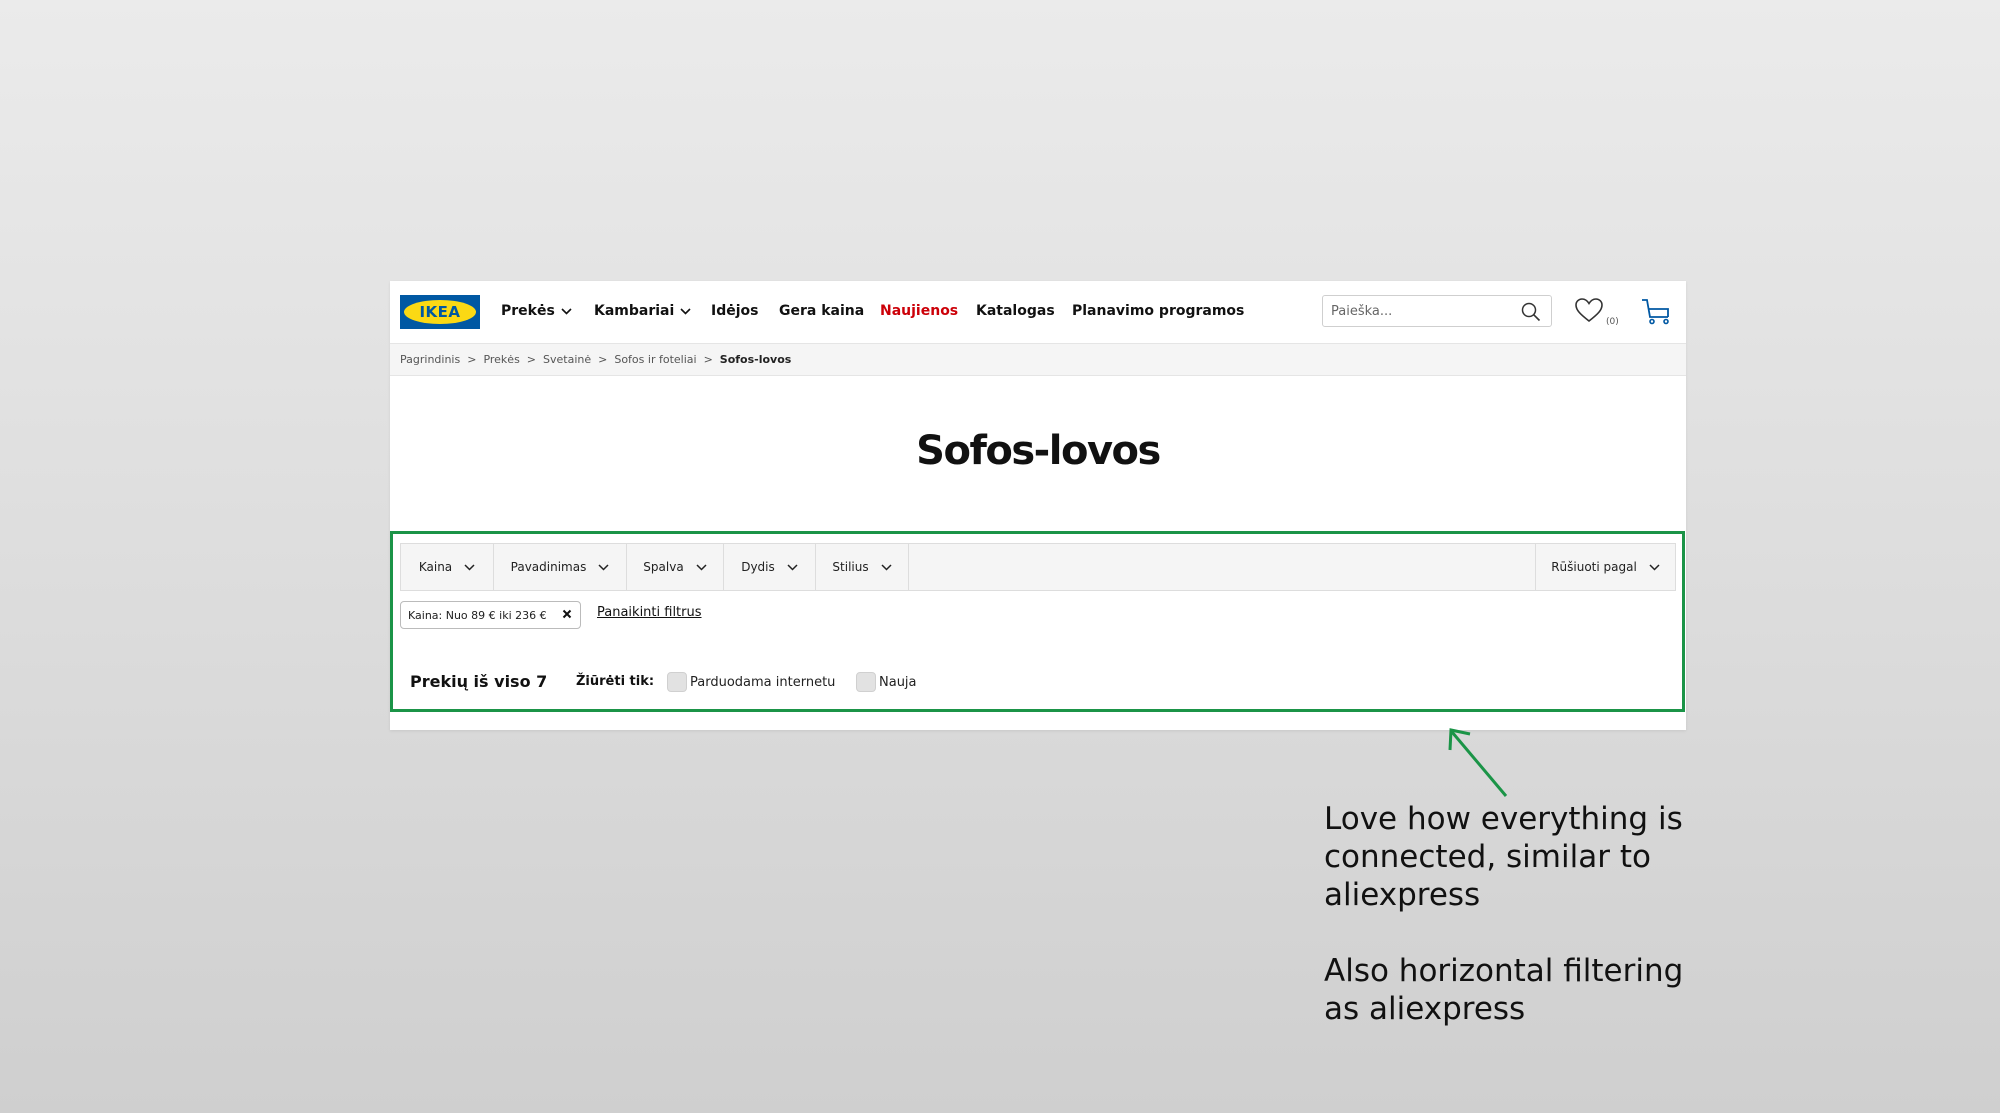  What do you see at coordinates (615, 681) in the screenshot?
I see `view-only-label: Žiūrėti tik:` at bounding box center [615, 681].